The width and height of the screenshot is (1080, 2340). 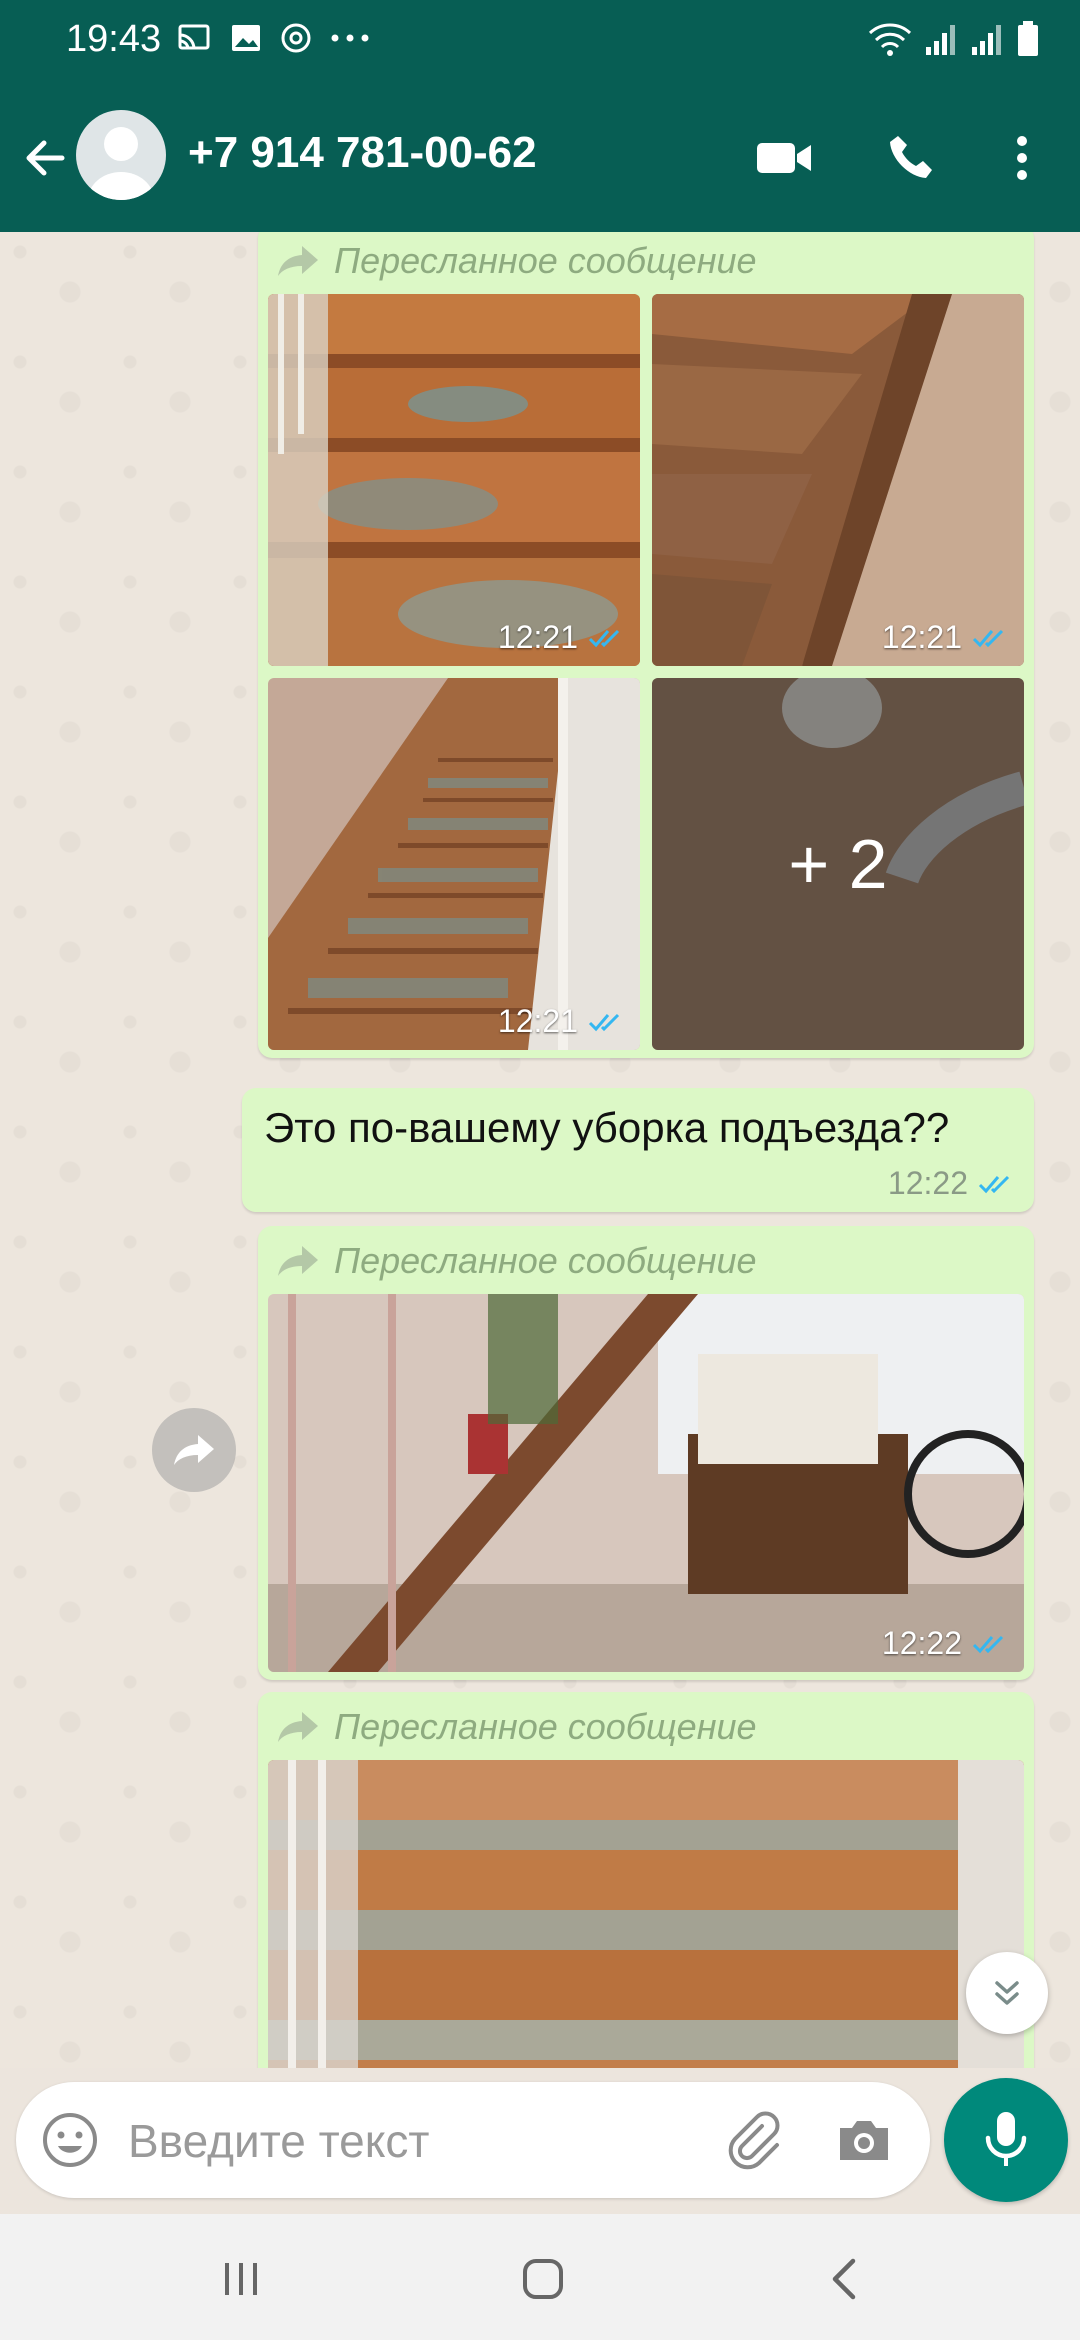 I want to click on camera-icon, so click(x=864, y=2140).